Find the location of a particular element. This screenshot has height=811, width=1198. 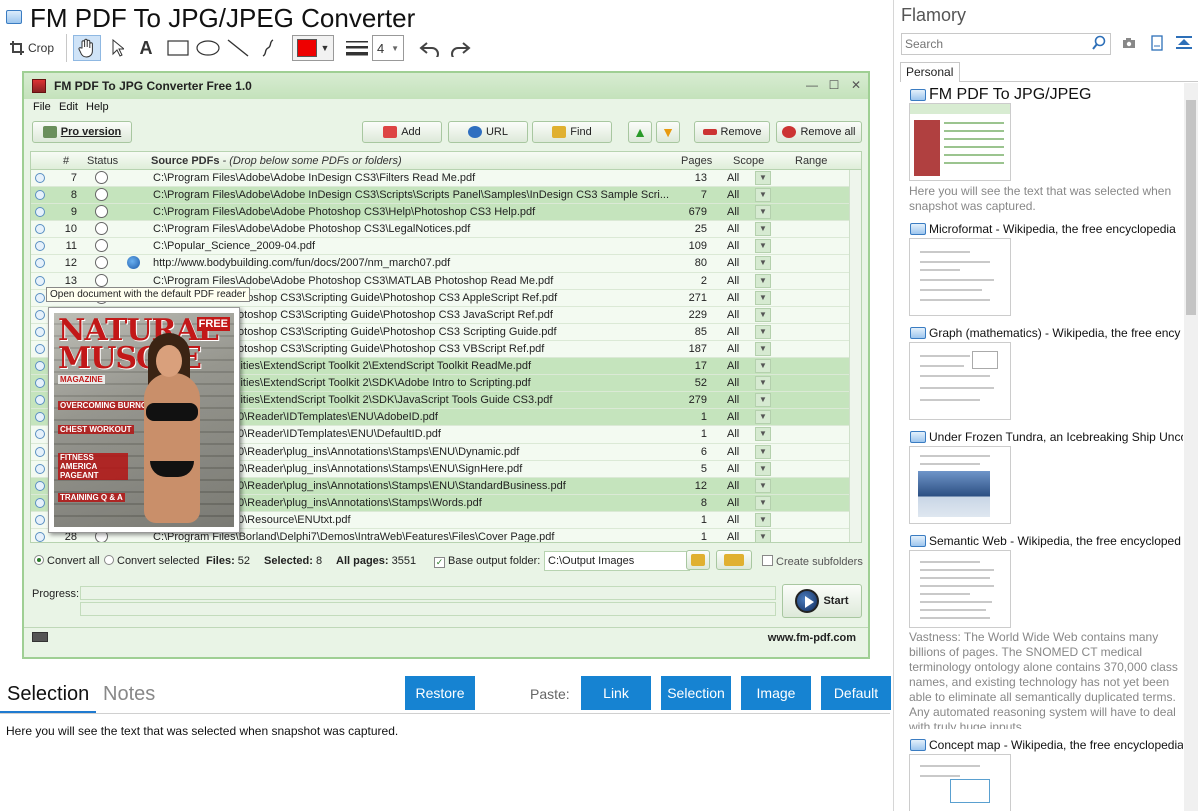

menu-edit: Edit is located at coordinates (68, 107).